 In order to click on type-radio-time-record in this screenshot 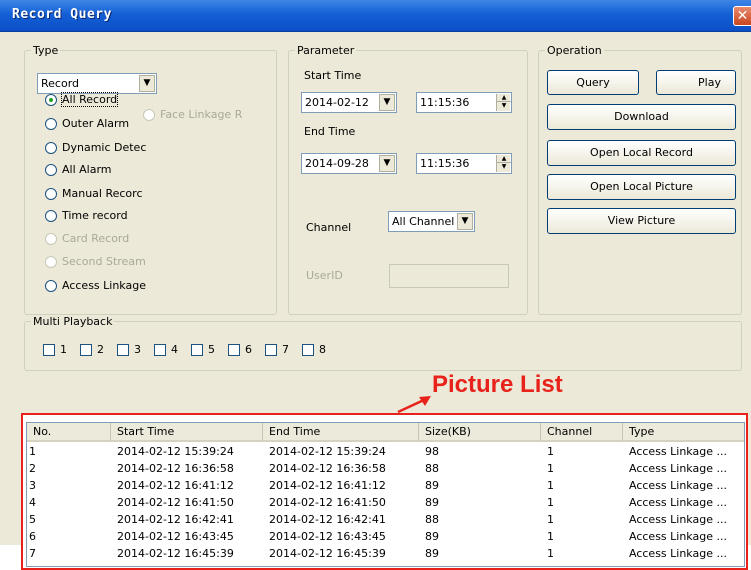, I will do `click(51, 216)`.